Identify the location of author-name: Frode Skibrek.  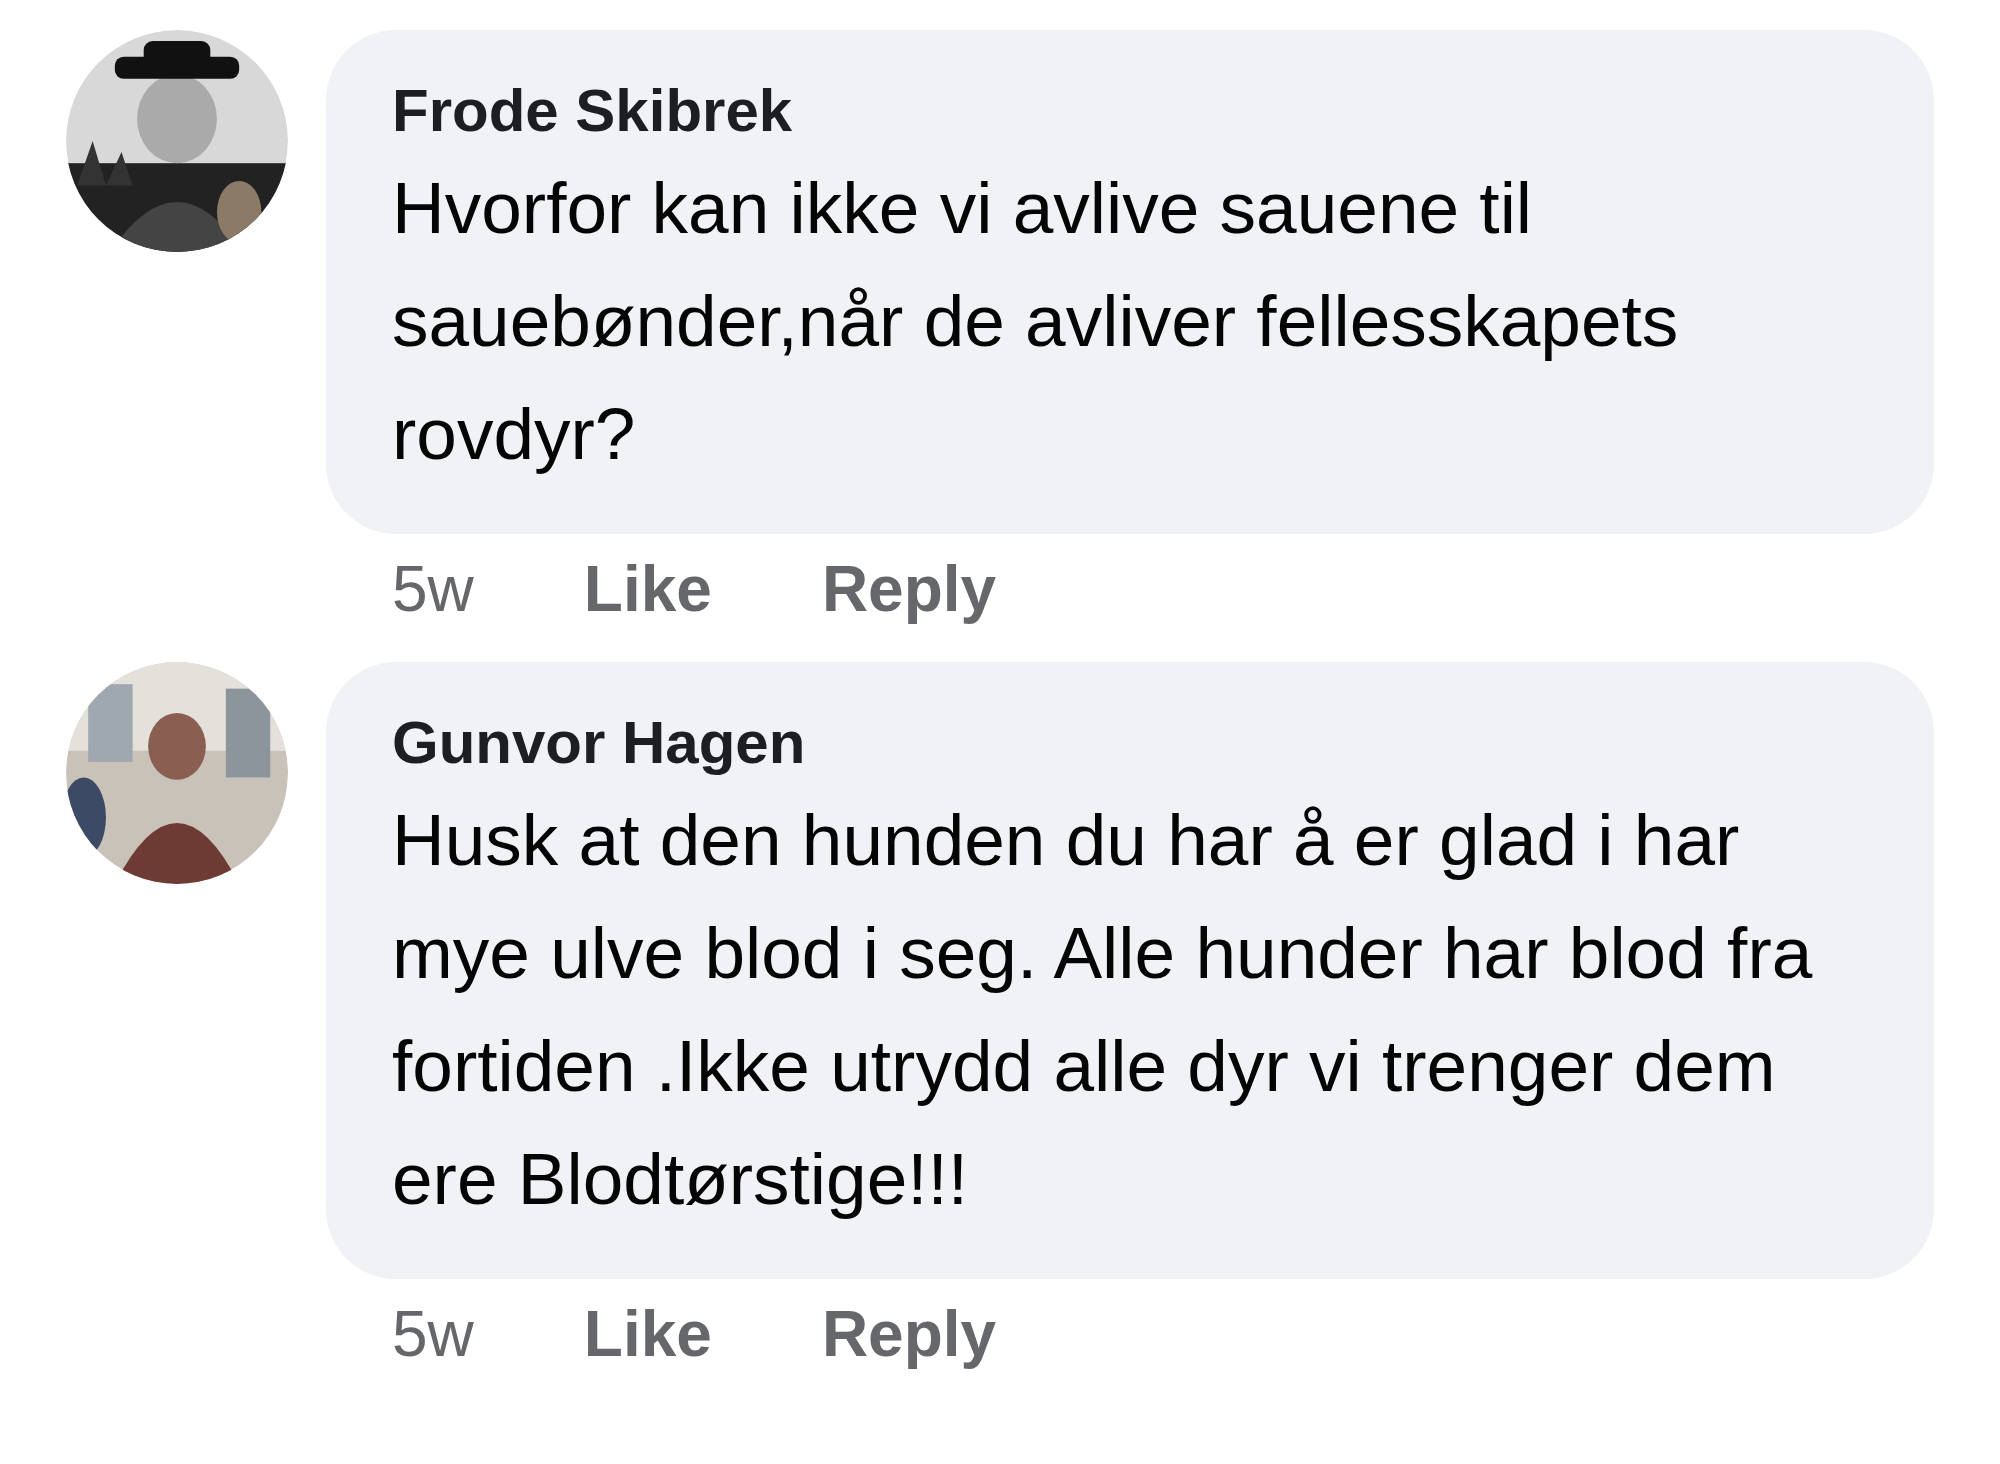
(1143, 110).